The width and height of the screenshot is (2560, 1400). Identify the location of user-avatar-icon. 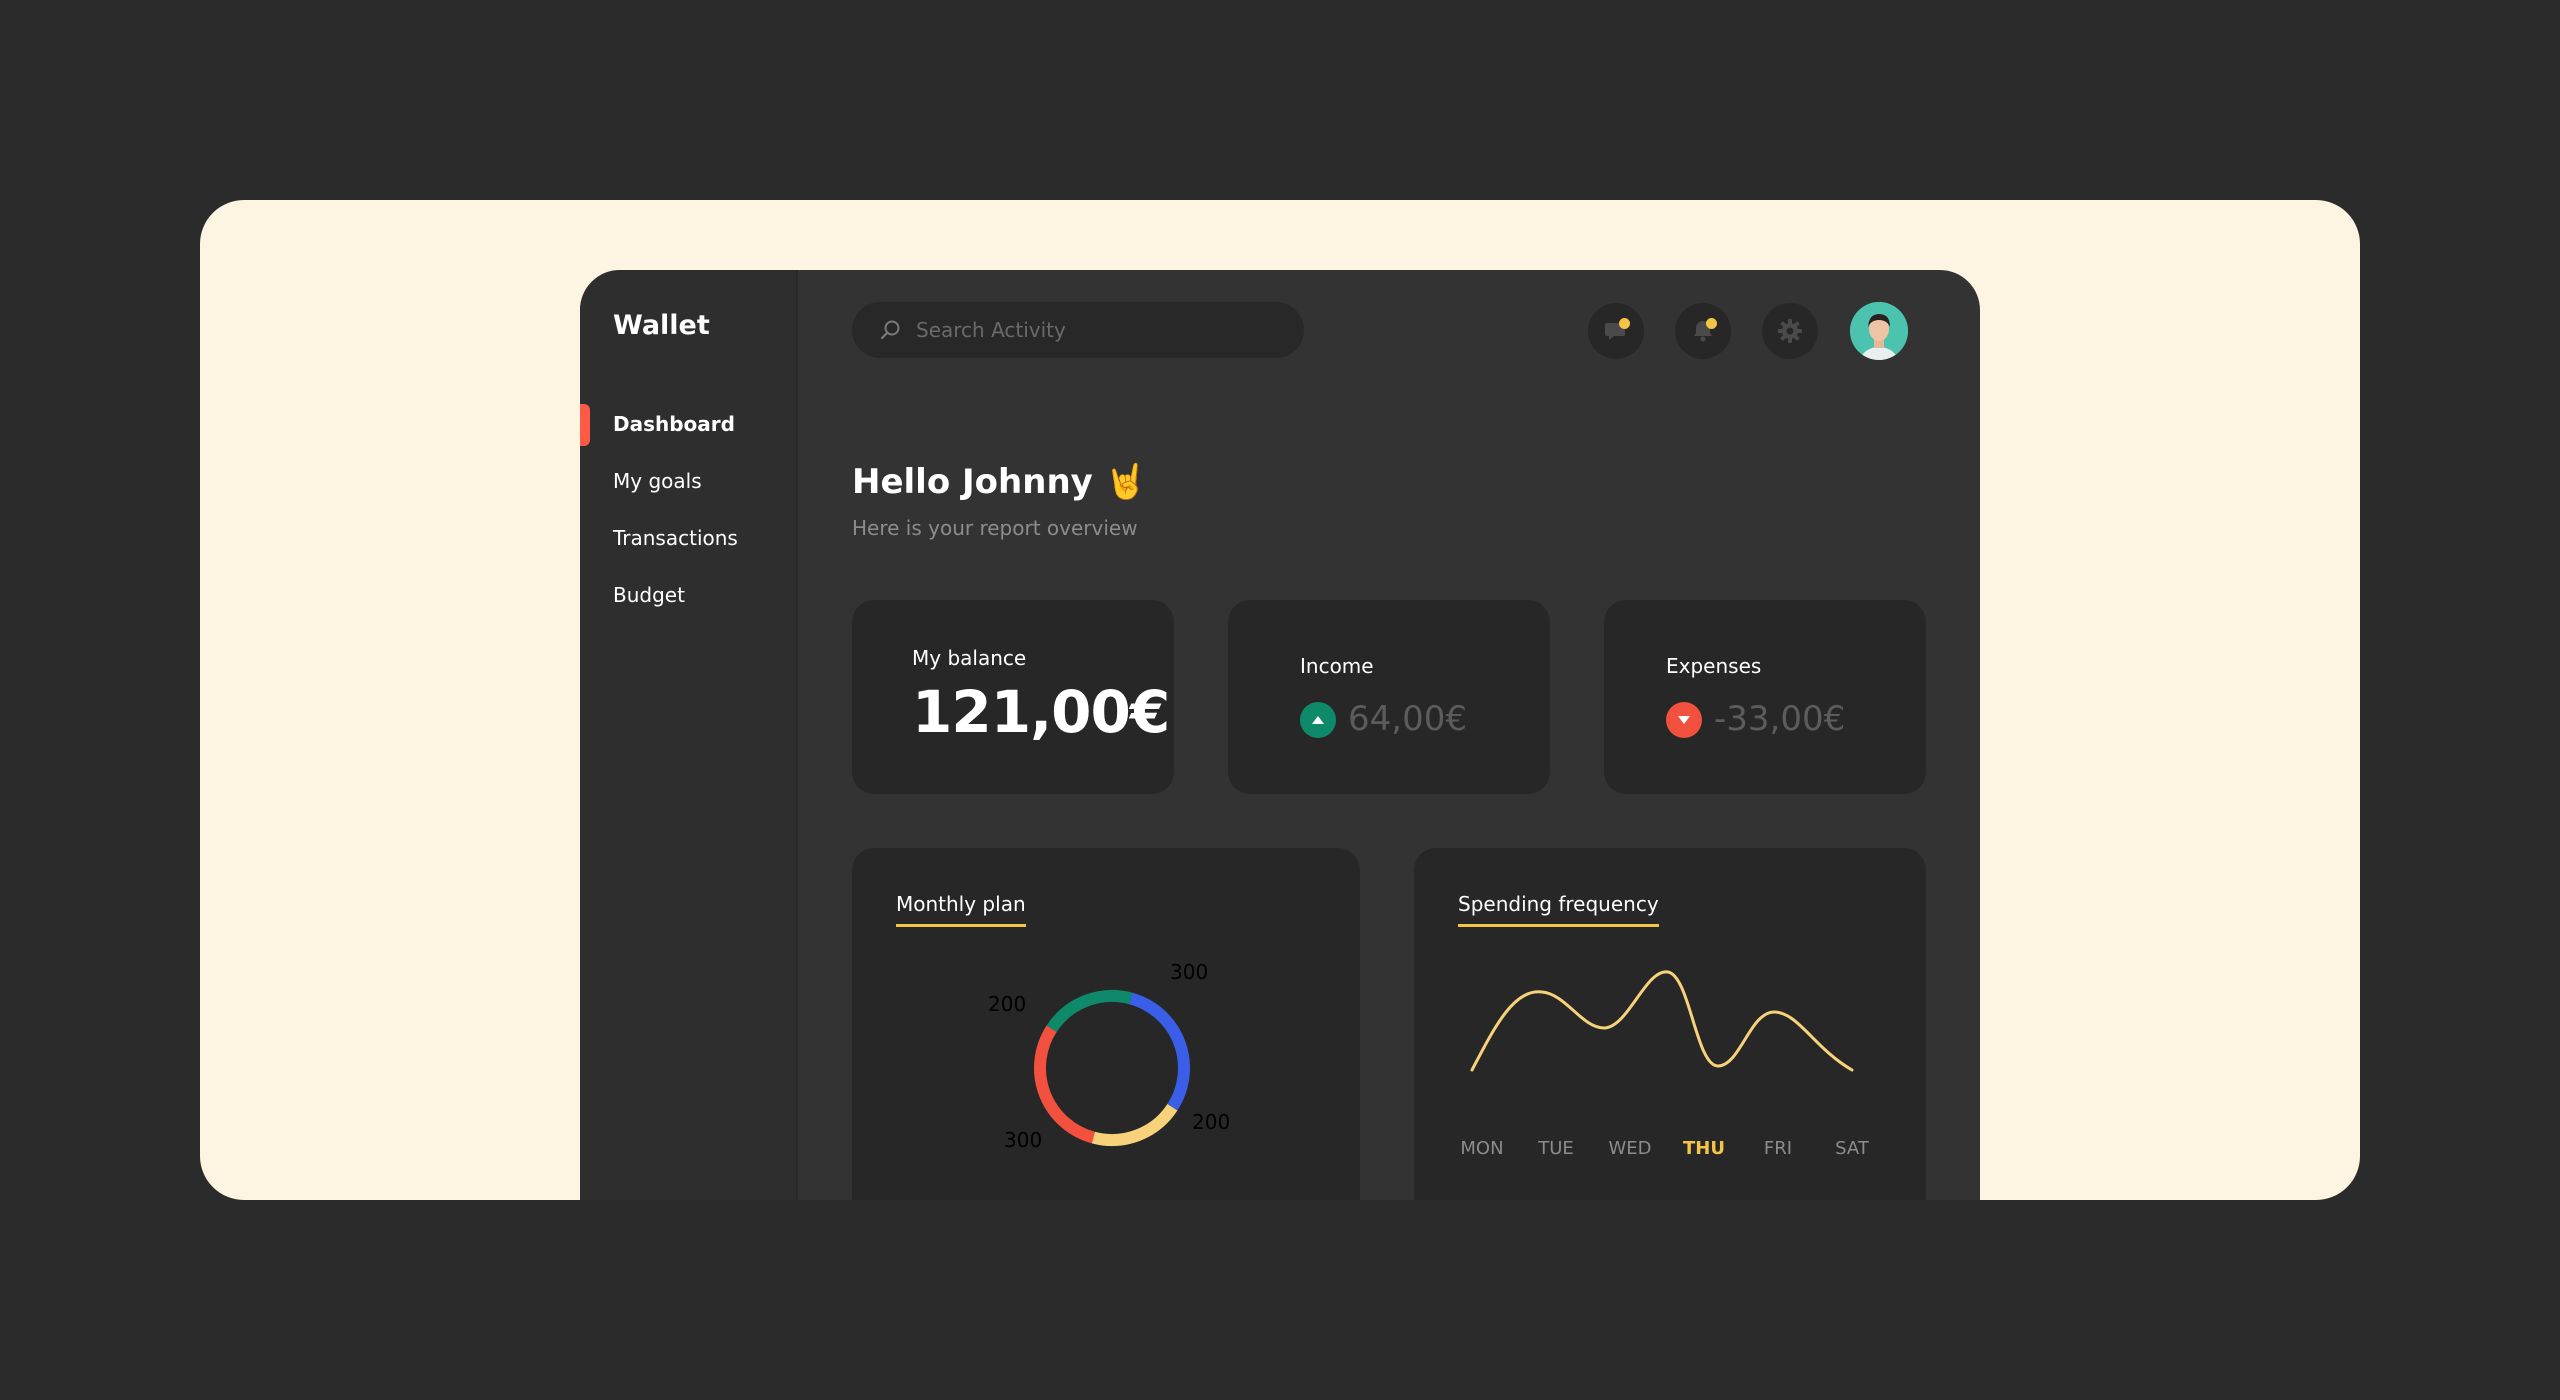
(1879, 331).